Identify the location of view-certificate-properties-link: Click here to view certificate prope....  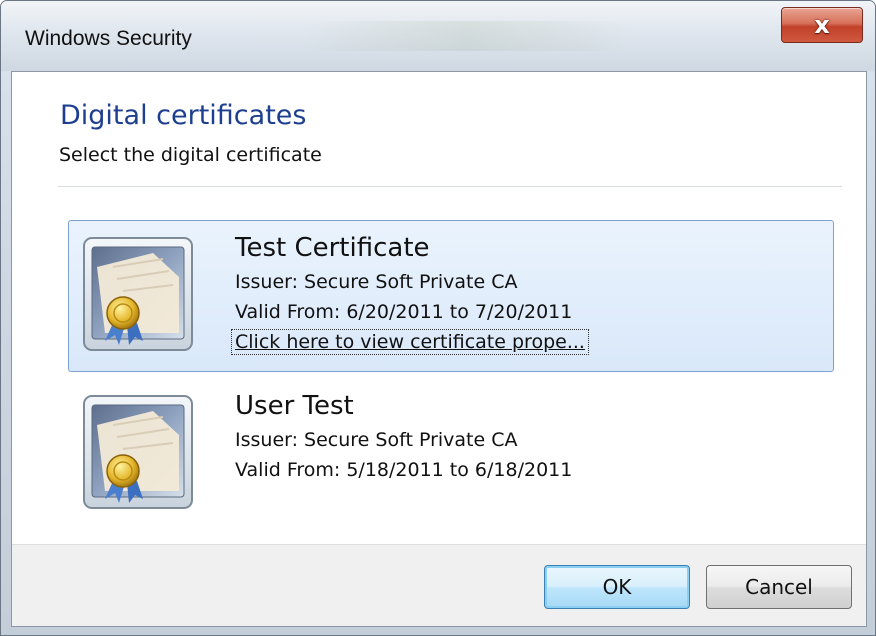
(410, 342).